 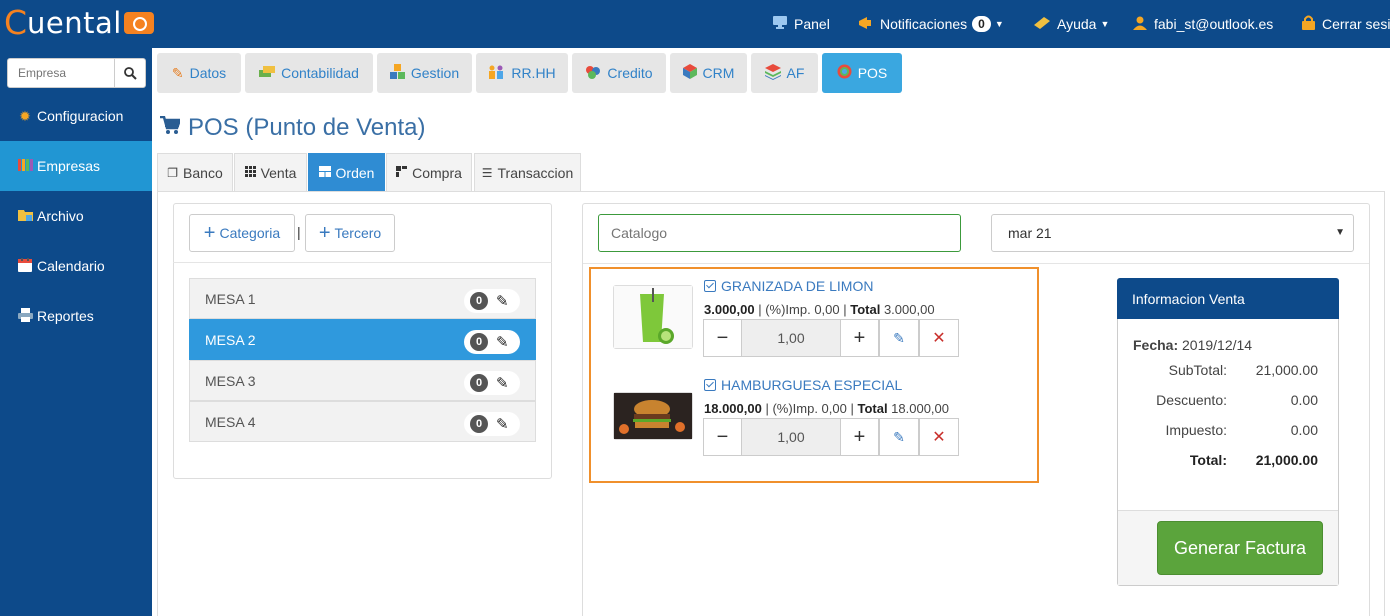 I want to click on mesa-item: MESA 2 0 ✎, so click(x=362, y=339).